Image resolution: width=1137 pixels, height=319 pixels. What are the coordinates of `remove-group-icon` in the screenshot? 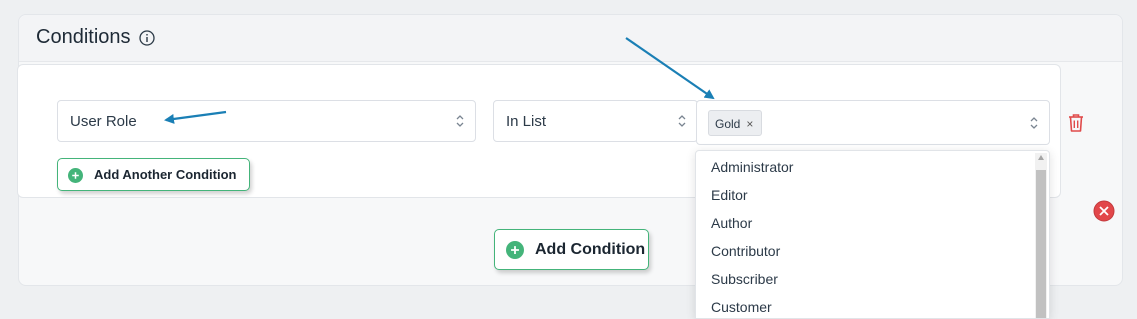 It's located at (1104, 211).